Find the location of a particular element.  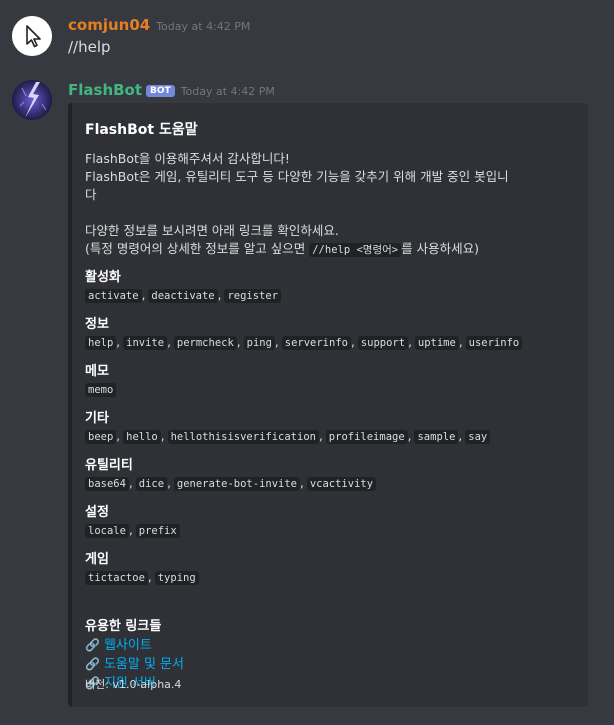

command-code: prefix is located at coordinates (157, 531).